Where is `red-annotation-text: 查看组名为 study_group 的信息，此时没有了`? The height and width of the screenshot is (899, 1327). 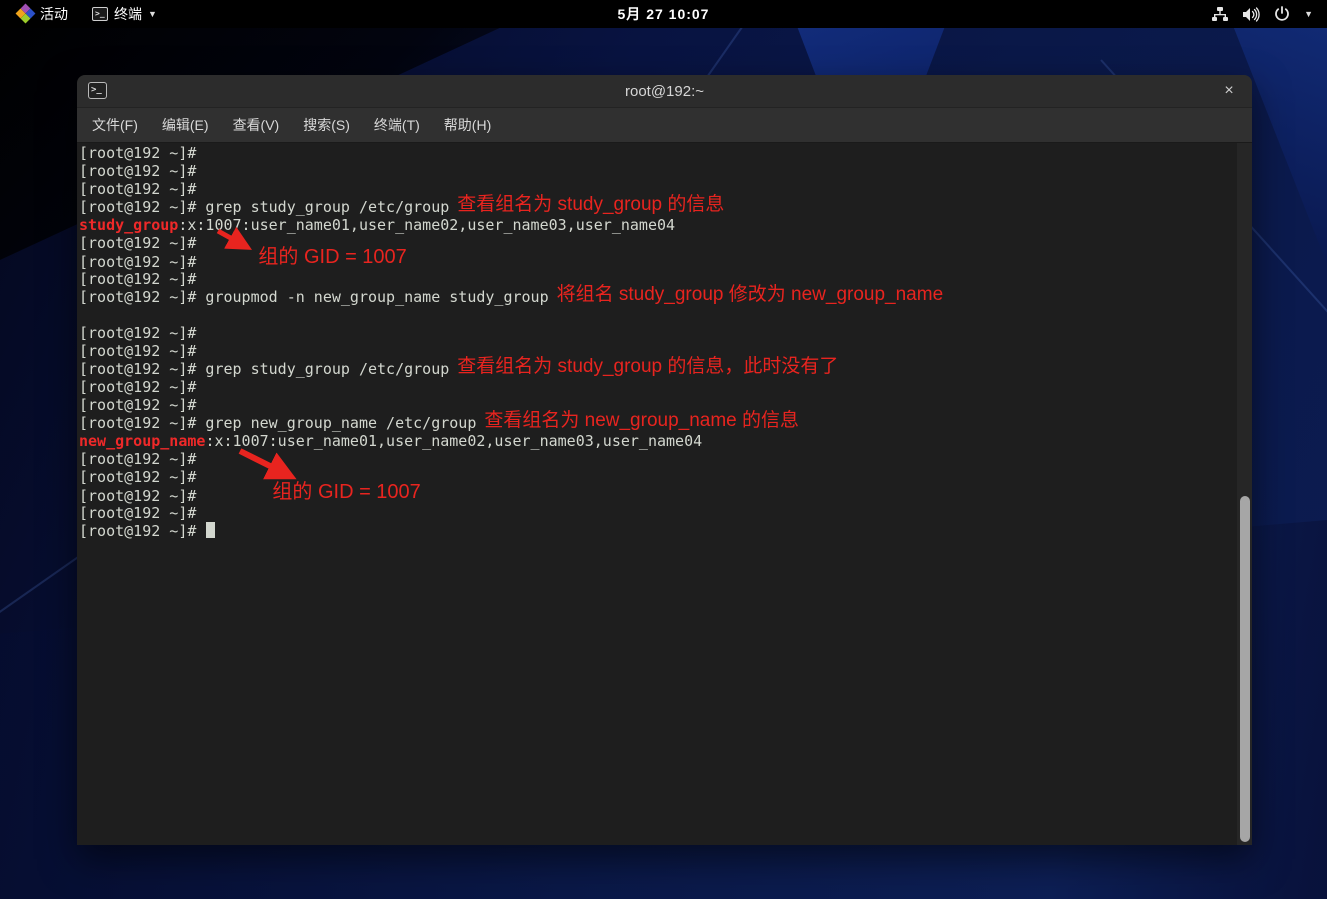
red-annotation-text: 查看组名为 study_group 的信息，此时没有了 is located at coordinates (648, 366).